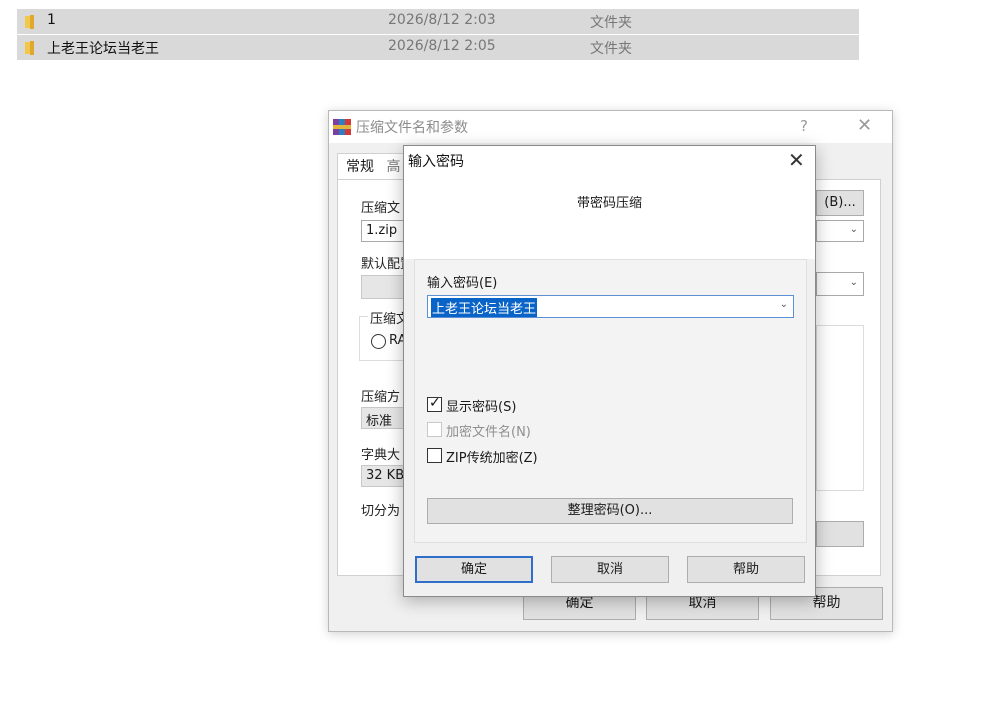  I want to click on password-value: 上老王论坛当老王, so click(484, 307).